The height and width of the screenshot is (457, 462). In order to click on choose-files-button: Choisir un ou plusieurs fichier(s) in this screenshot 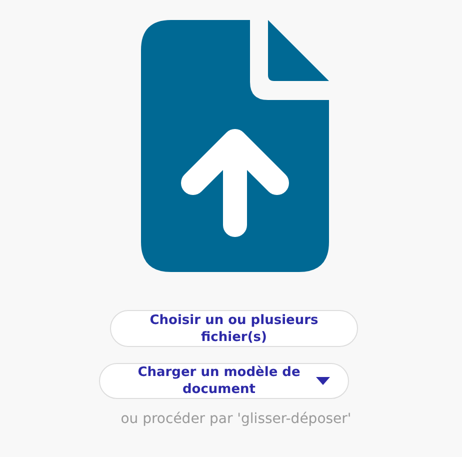, I will do `click(234, 328)`.